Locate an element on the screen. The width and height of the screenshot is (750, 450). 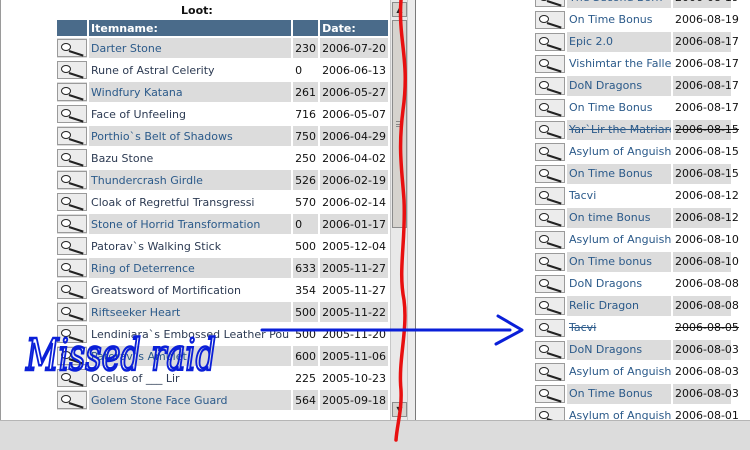
item-name: Patorav`s Walking Stick is located at coordinates (190, 246).